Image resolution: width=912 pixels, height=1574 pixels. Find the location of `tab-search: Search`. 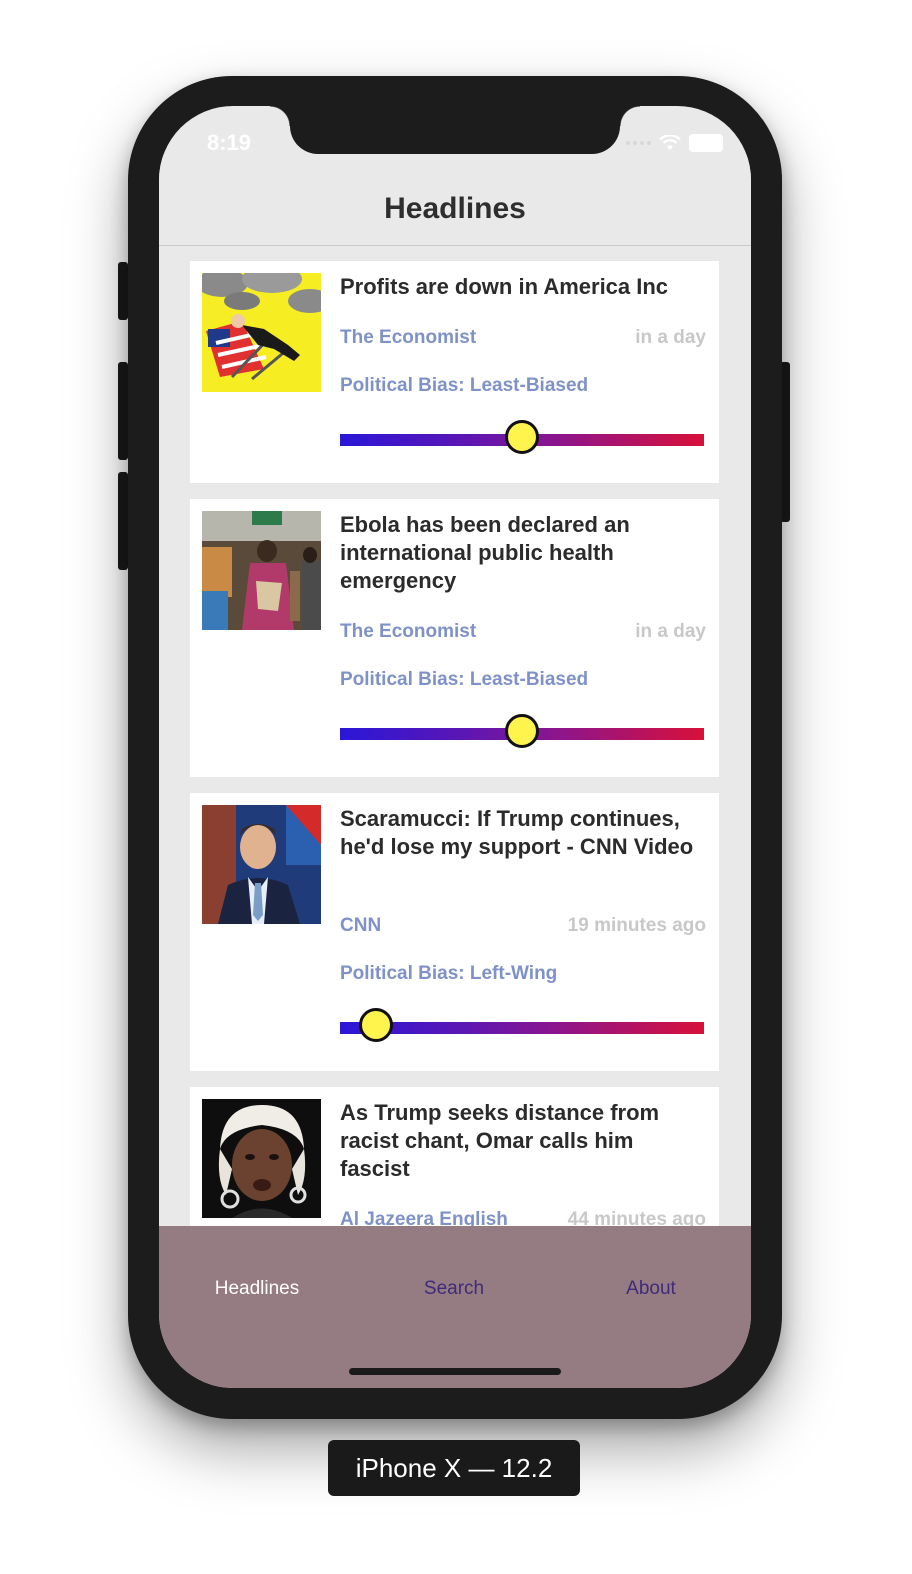

tab-search: Search is located at coordinates (454, 1289).